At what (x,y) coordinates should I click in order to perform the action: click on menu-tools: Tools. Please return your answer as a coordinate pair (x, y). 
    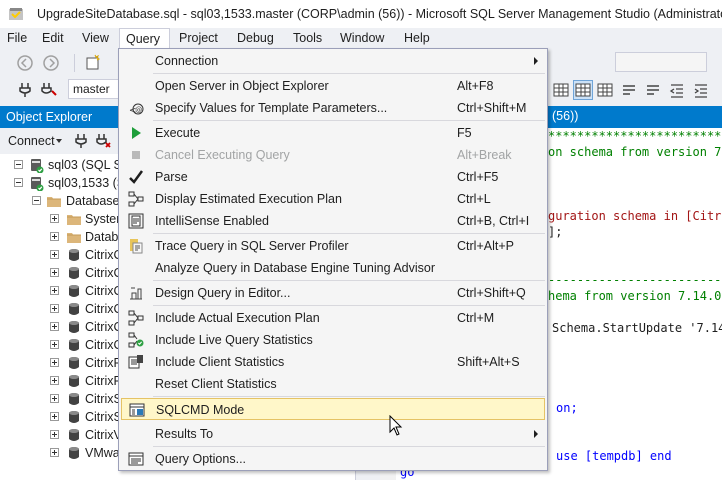
    Looking at the image, I should click on (307, 38).